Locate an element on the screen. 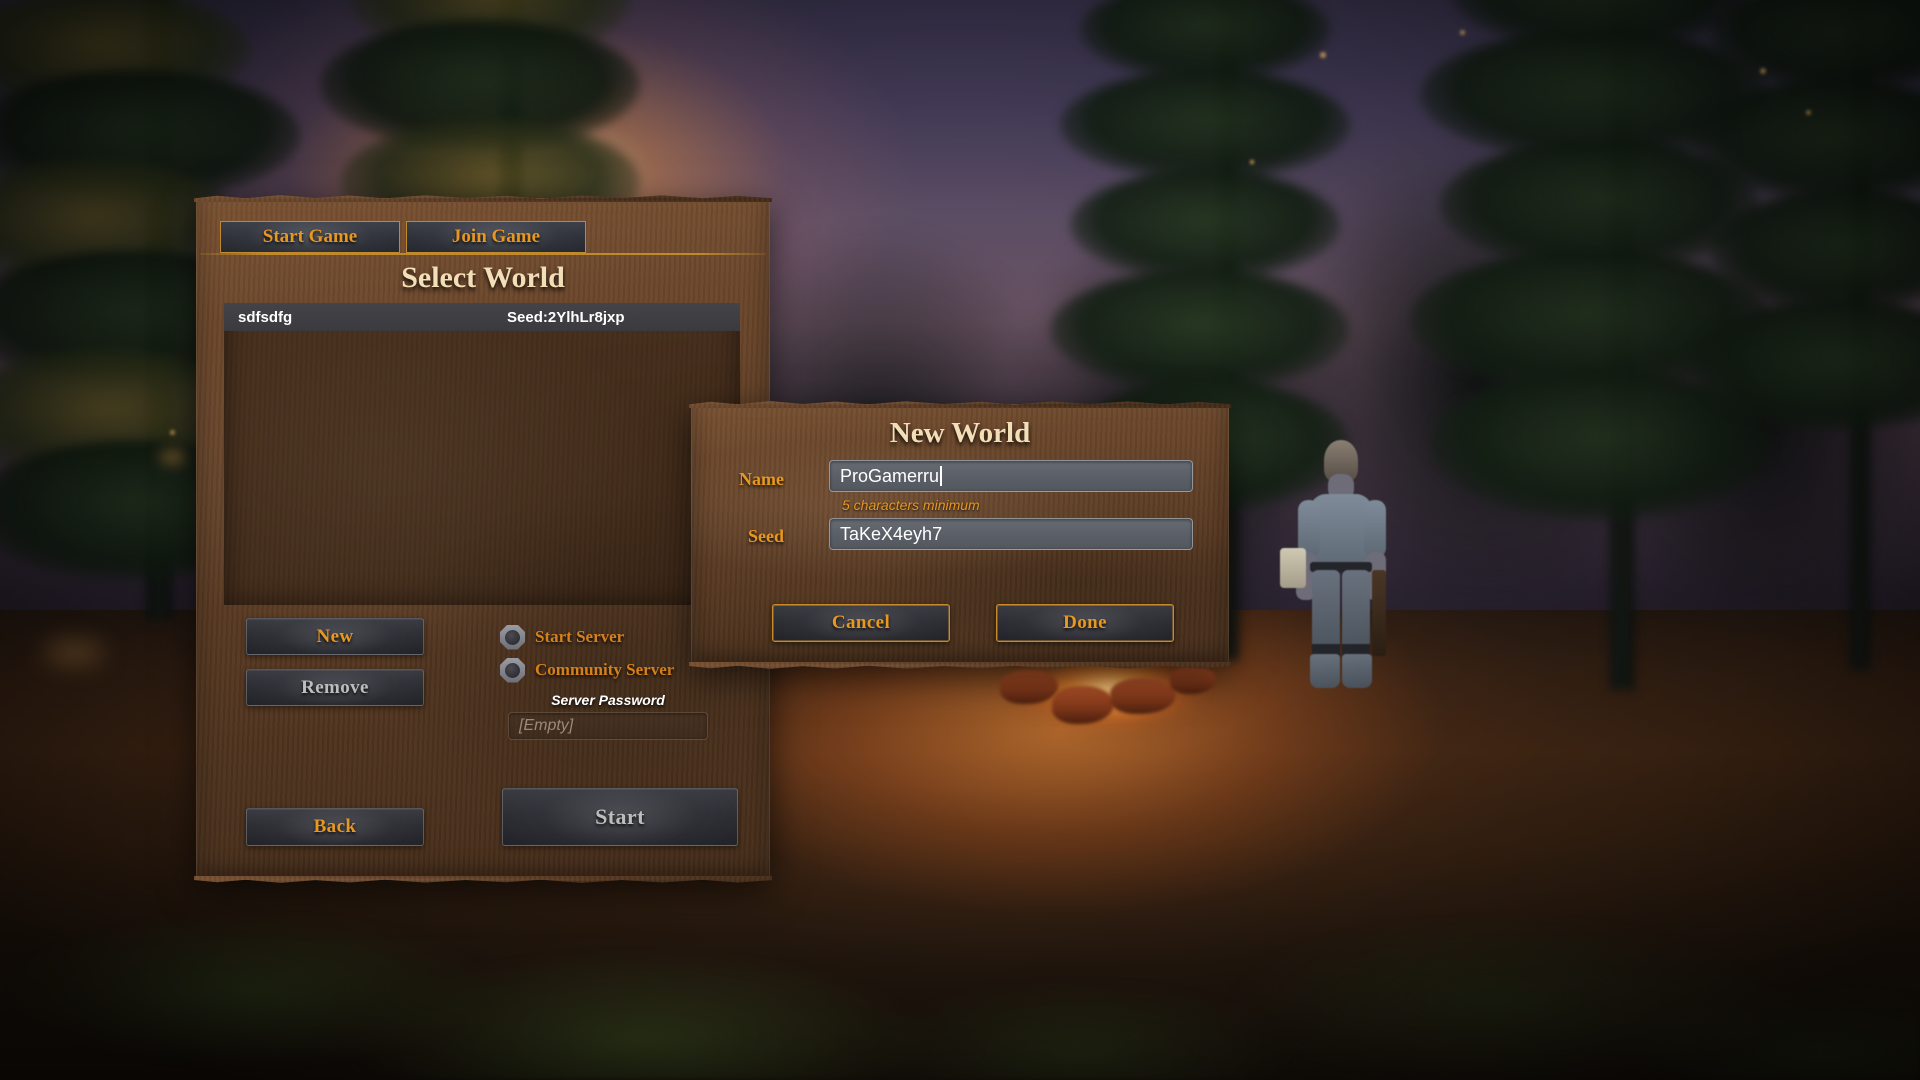  world-seed: Seed:2YlhLr8jxp is located at coordinates (566, 317).